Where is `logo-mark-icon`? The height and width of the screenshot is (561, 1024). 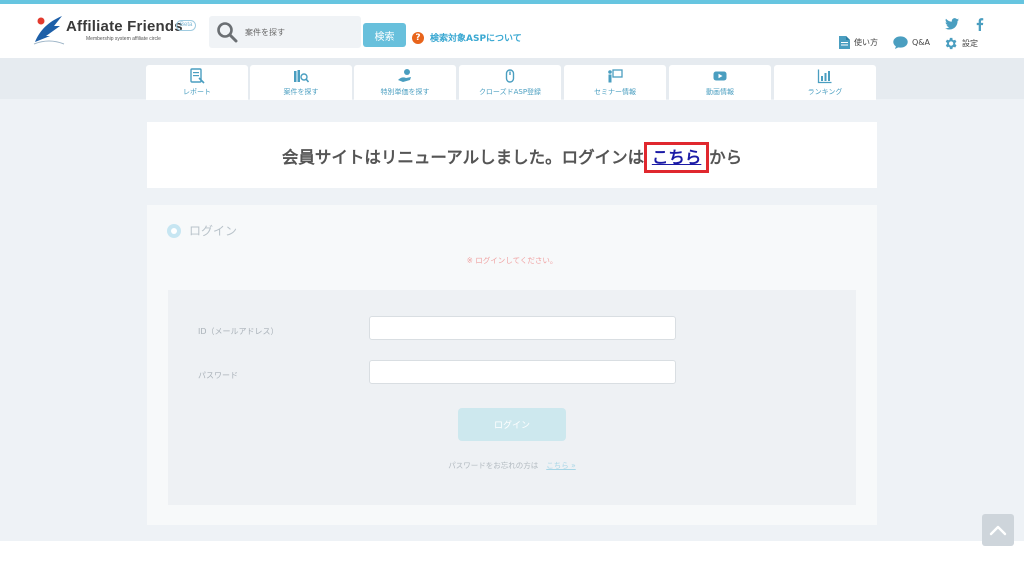
logo-mark-icon is located at coordinates (49, 30).